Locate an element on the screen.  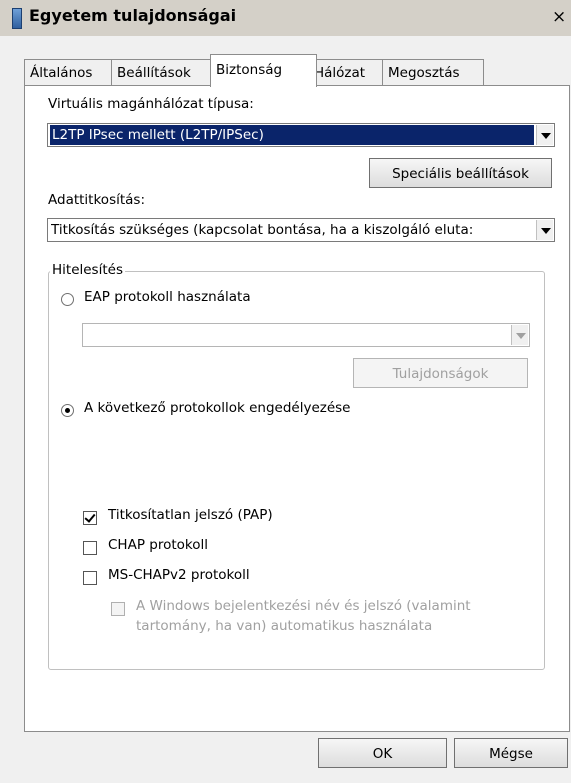
window-icon is located at coordinates (17, 18).